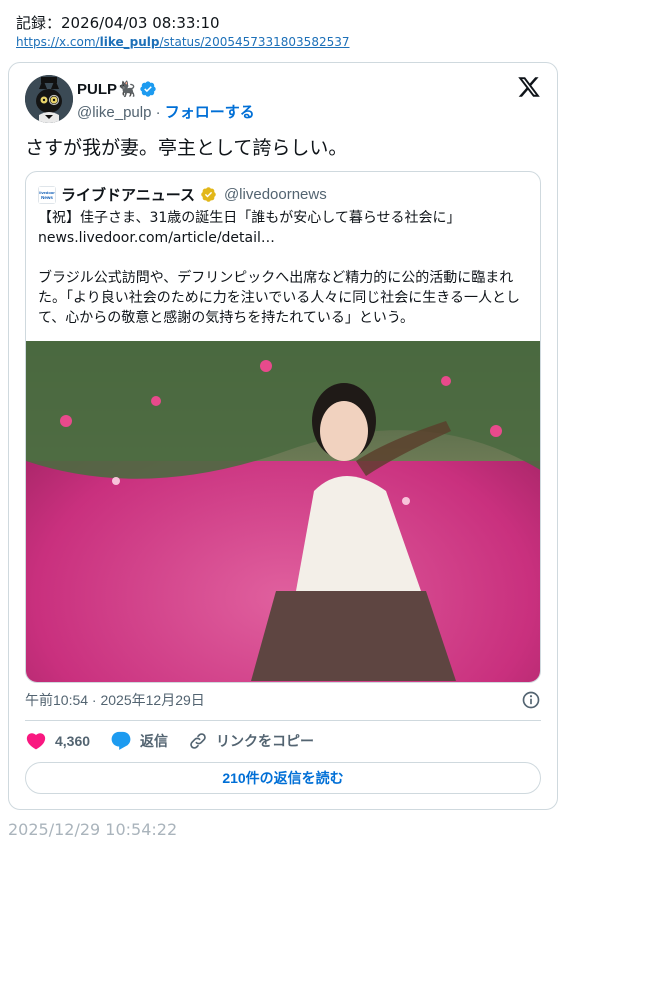 The width and height of the screenshot is (660, 998). What do you see at coordinates (129, 42) in the screenshot?
I see `source-link-user: like_pulp` at bounding box center [129, 42].